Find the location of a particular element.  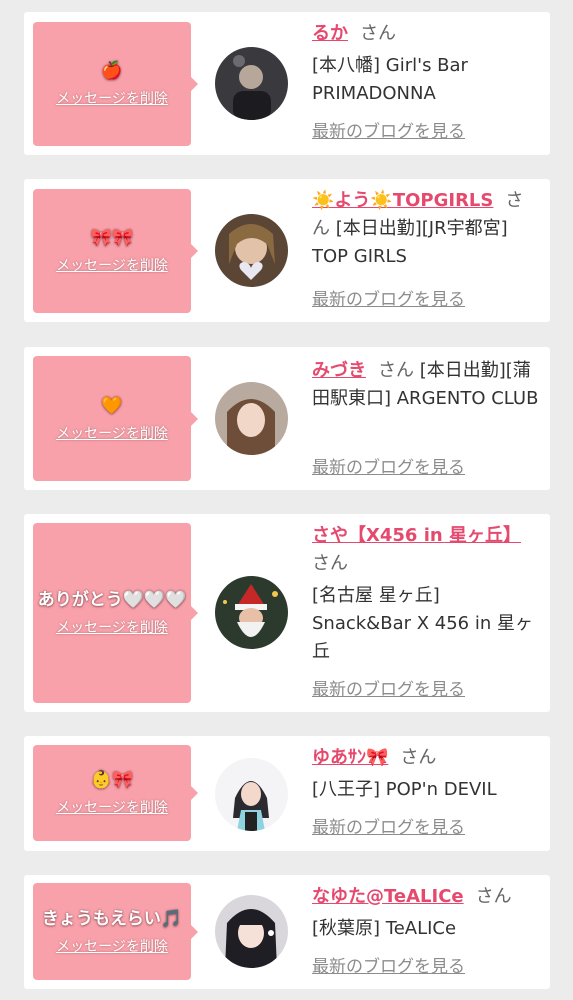

message-text: 🧡 is located at coordinates (112, 405).